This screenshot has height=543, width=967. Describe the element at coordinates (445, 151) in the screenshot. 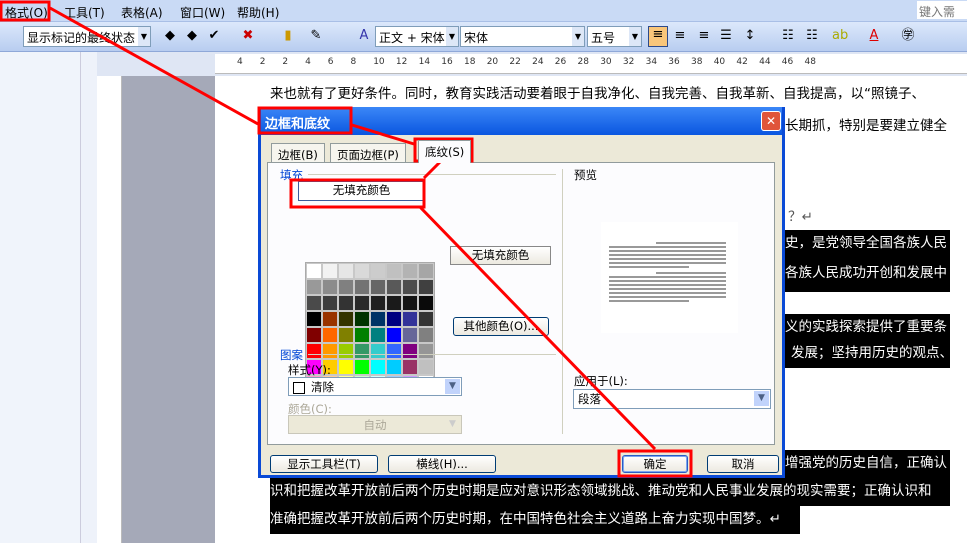

I see `tab-shading: 底纹(S)` at that location.